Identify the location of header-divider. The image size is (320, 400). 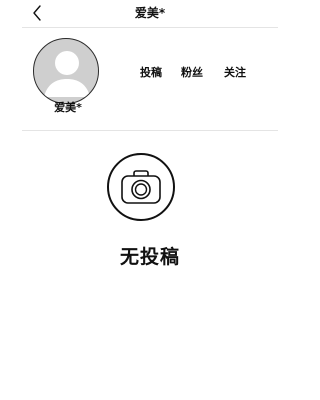
(150, 27).